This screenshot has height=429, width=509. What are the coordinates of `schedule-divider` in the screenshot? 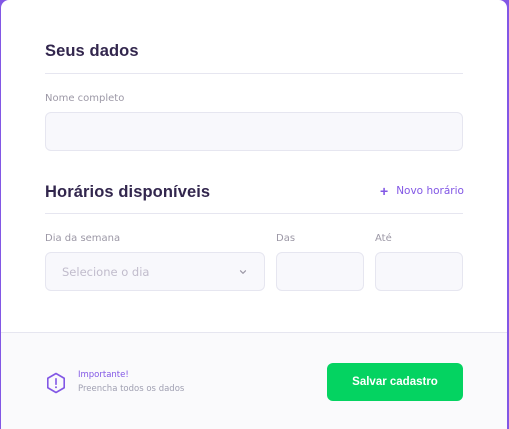 It's located at (254, 213).